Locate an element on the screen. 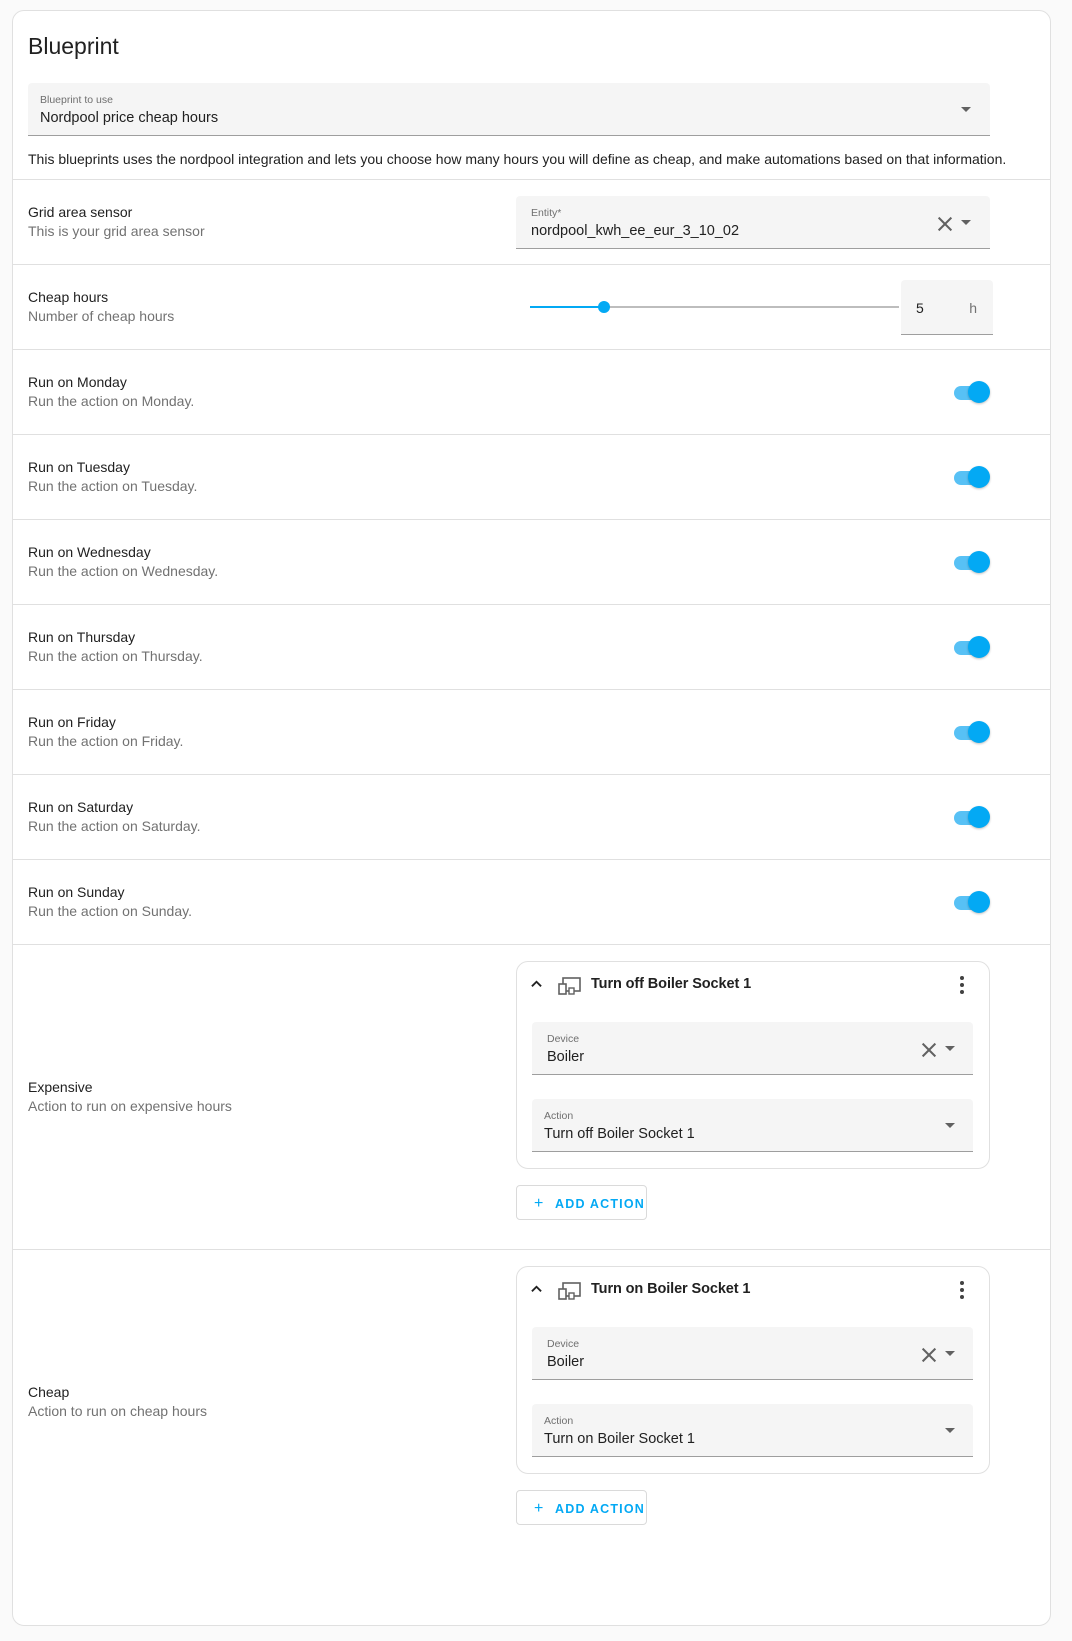 Image resolution: width=1072 pixels, height=1641 pixels. row-subtitle: Run the action on Friday. is located at coordinates (106, 741).